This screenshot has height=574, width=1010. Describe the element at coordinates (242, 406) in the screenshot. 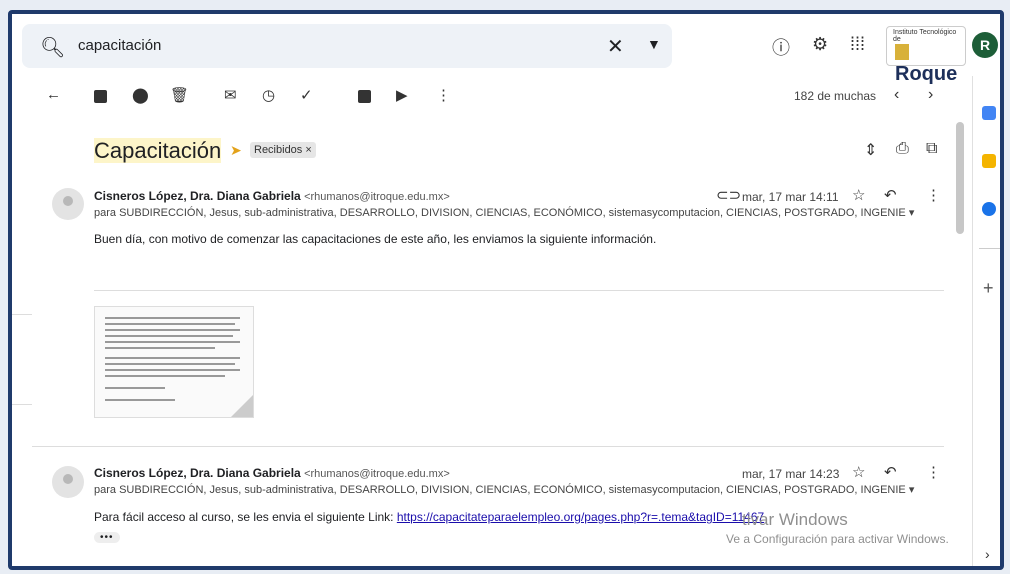

I see `page-fold` at that location.